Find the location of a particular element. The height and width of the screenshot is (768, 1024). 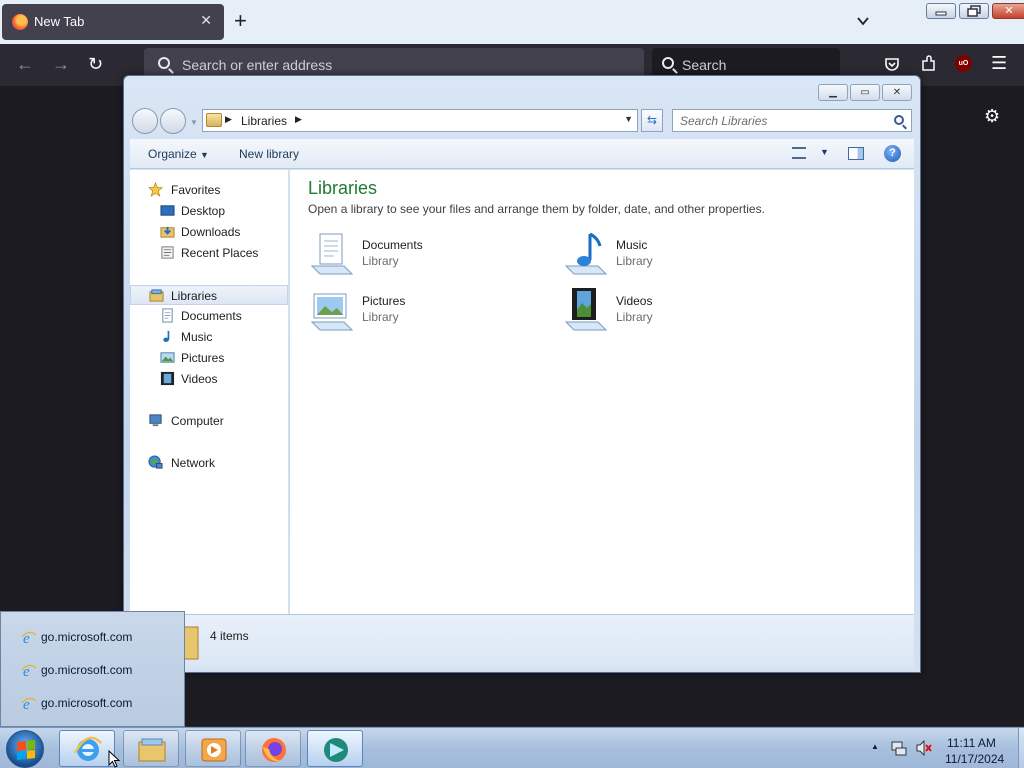

nav-downloads: Downloads is located at coordinates (209, 232).